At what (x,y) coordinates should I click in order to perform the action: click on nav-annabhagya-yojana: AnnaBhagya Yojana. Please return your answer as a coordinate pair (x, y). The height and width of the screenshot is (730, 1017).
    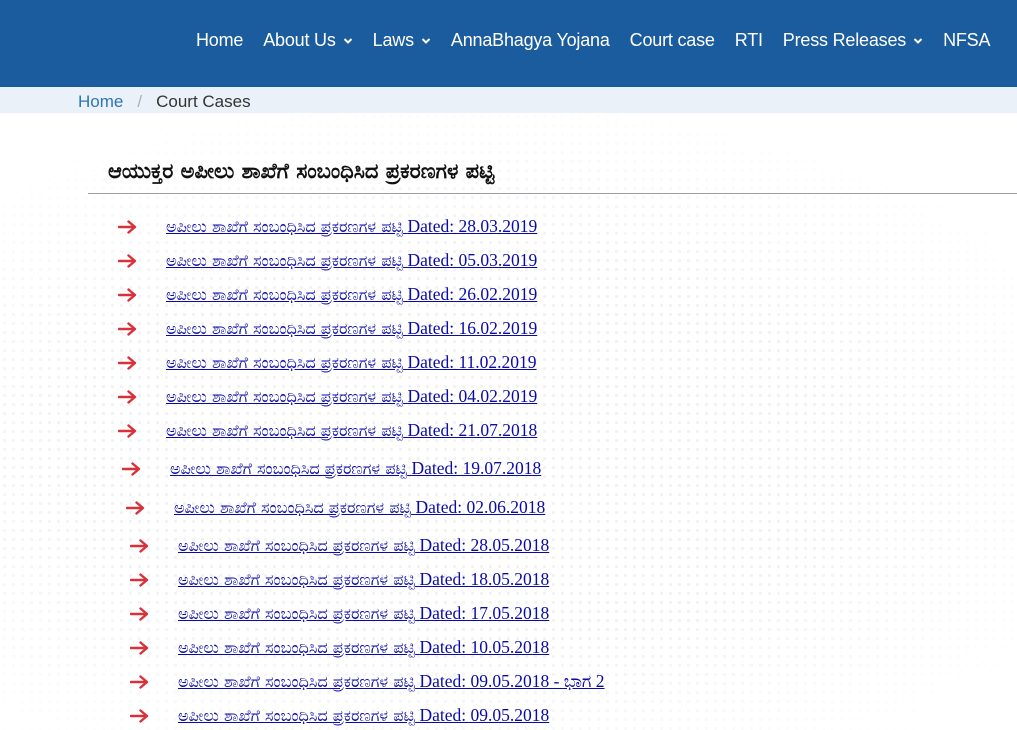
    Looking at the image, I should click on (530, 40).